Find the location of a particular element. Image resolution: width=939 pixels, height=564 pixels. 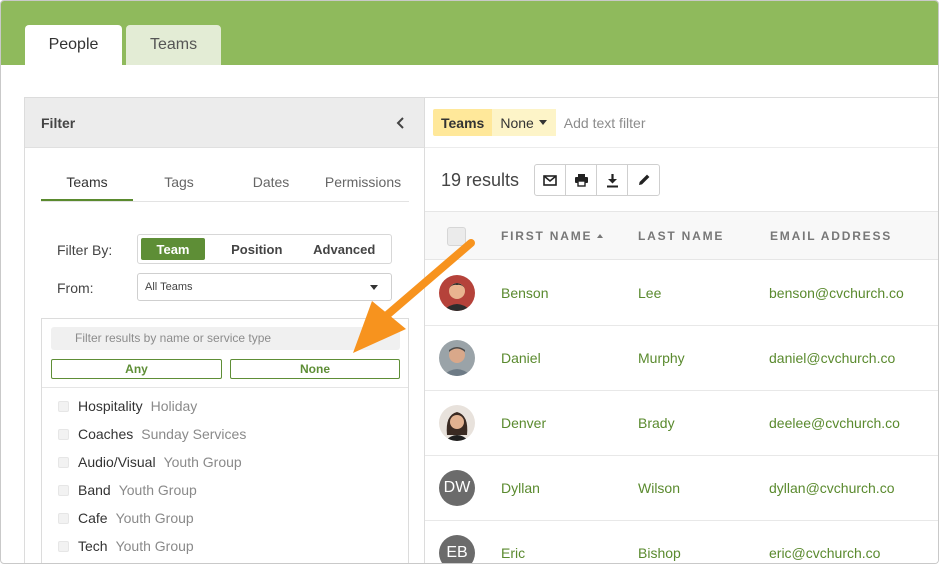

sub-tab-permissions: Permissions is located at coordinates (363, 184).